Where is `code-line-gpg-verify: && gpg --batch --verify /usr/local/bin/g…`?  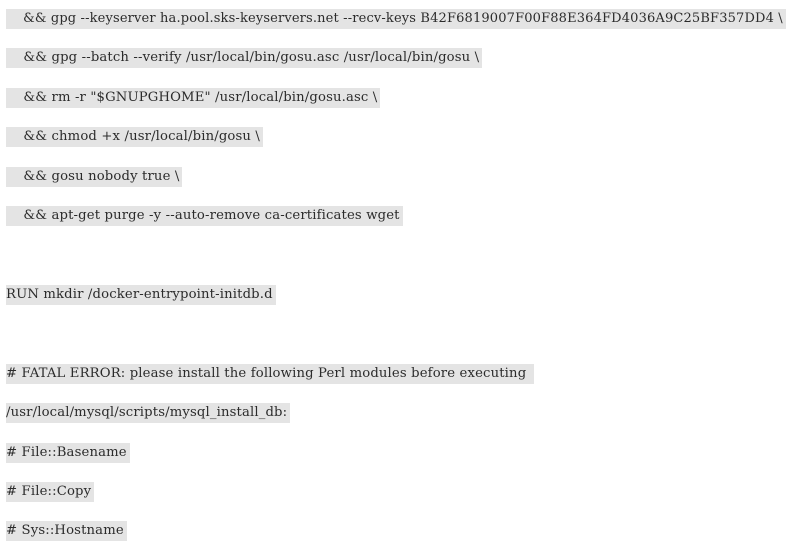 code-line-gpg-verify: && gpg --batch --verify /usr/local/bin/g… is located at coordinates (244, 58).